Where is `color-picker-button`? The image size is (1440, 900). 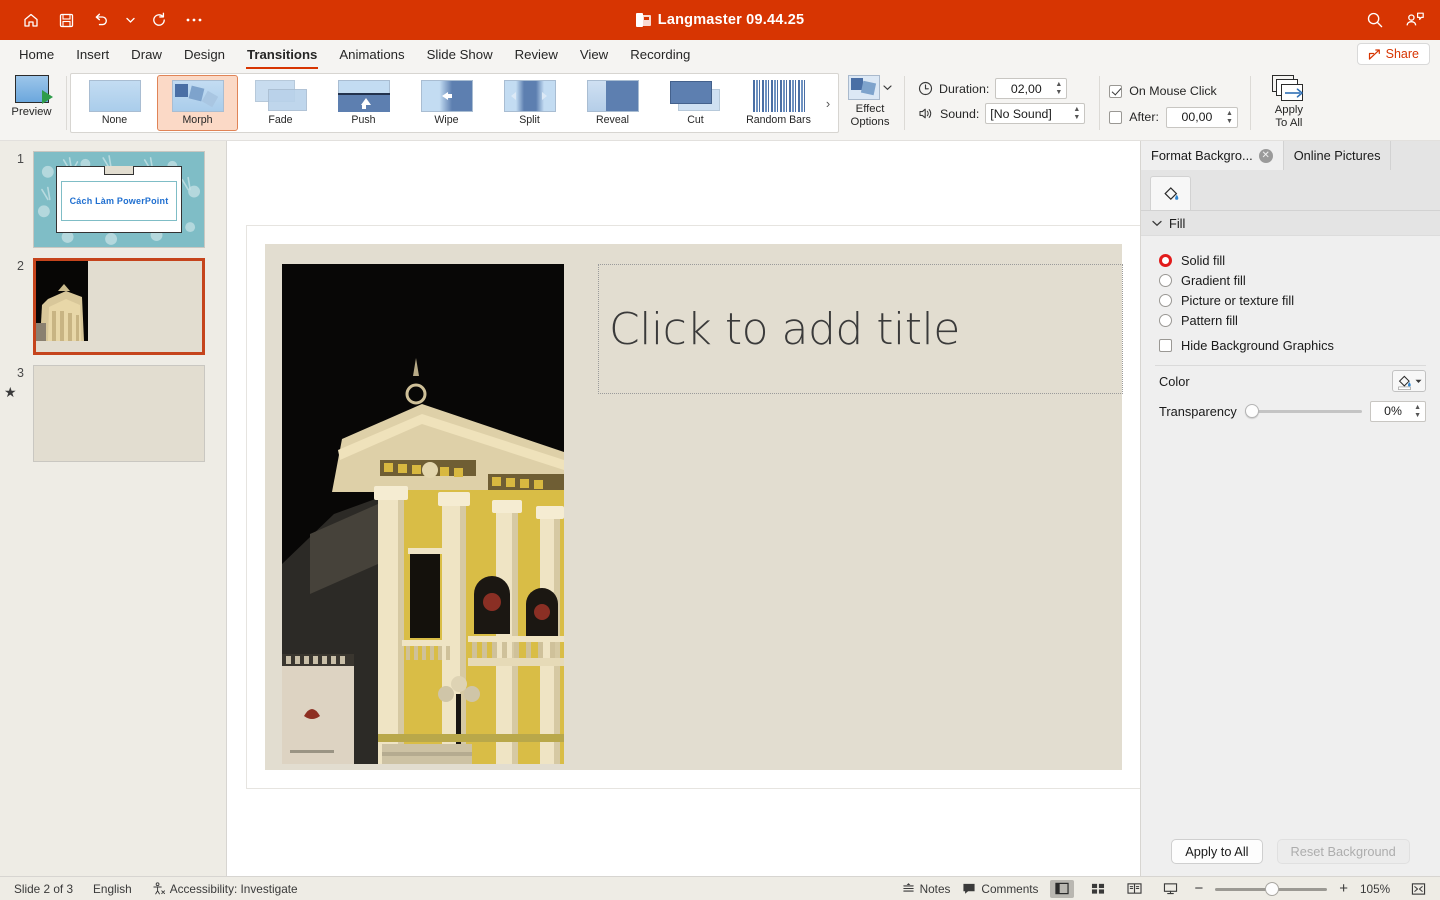
color-picker-button is located at coordinates (1409, 381).